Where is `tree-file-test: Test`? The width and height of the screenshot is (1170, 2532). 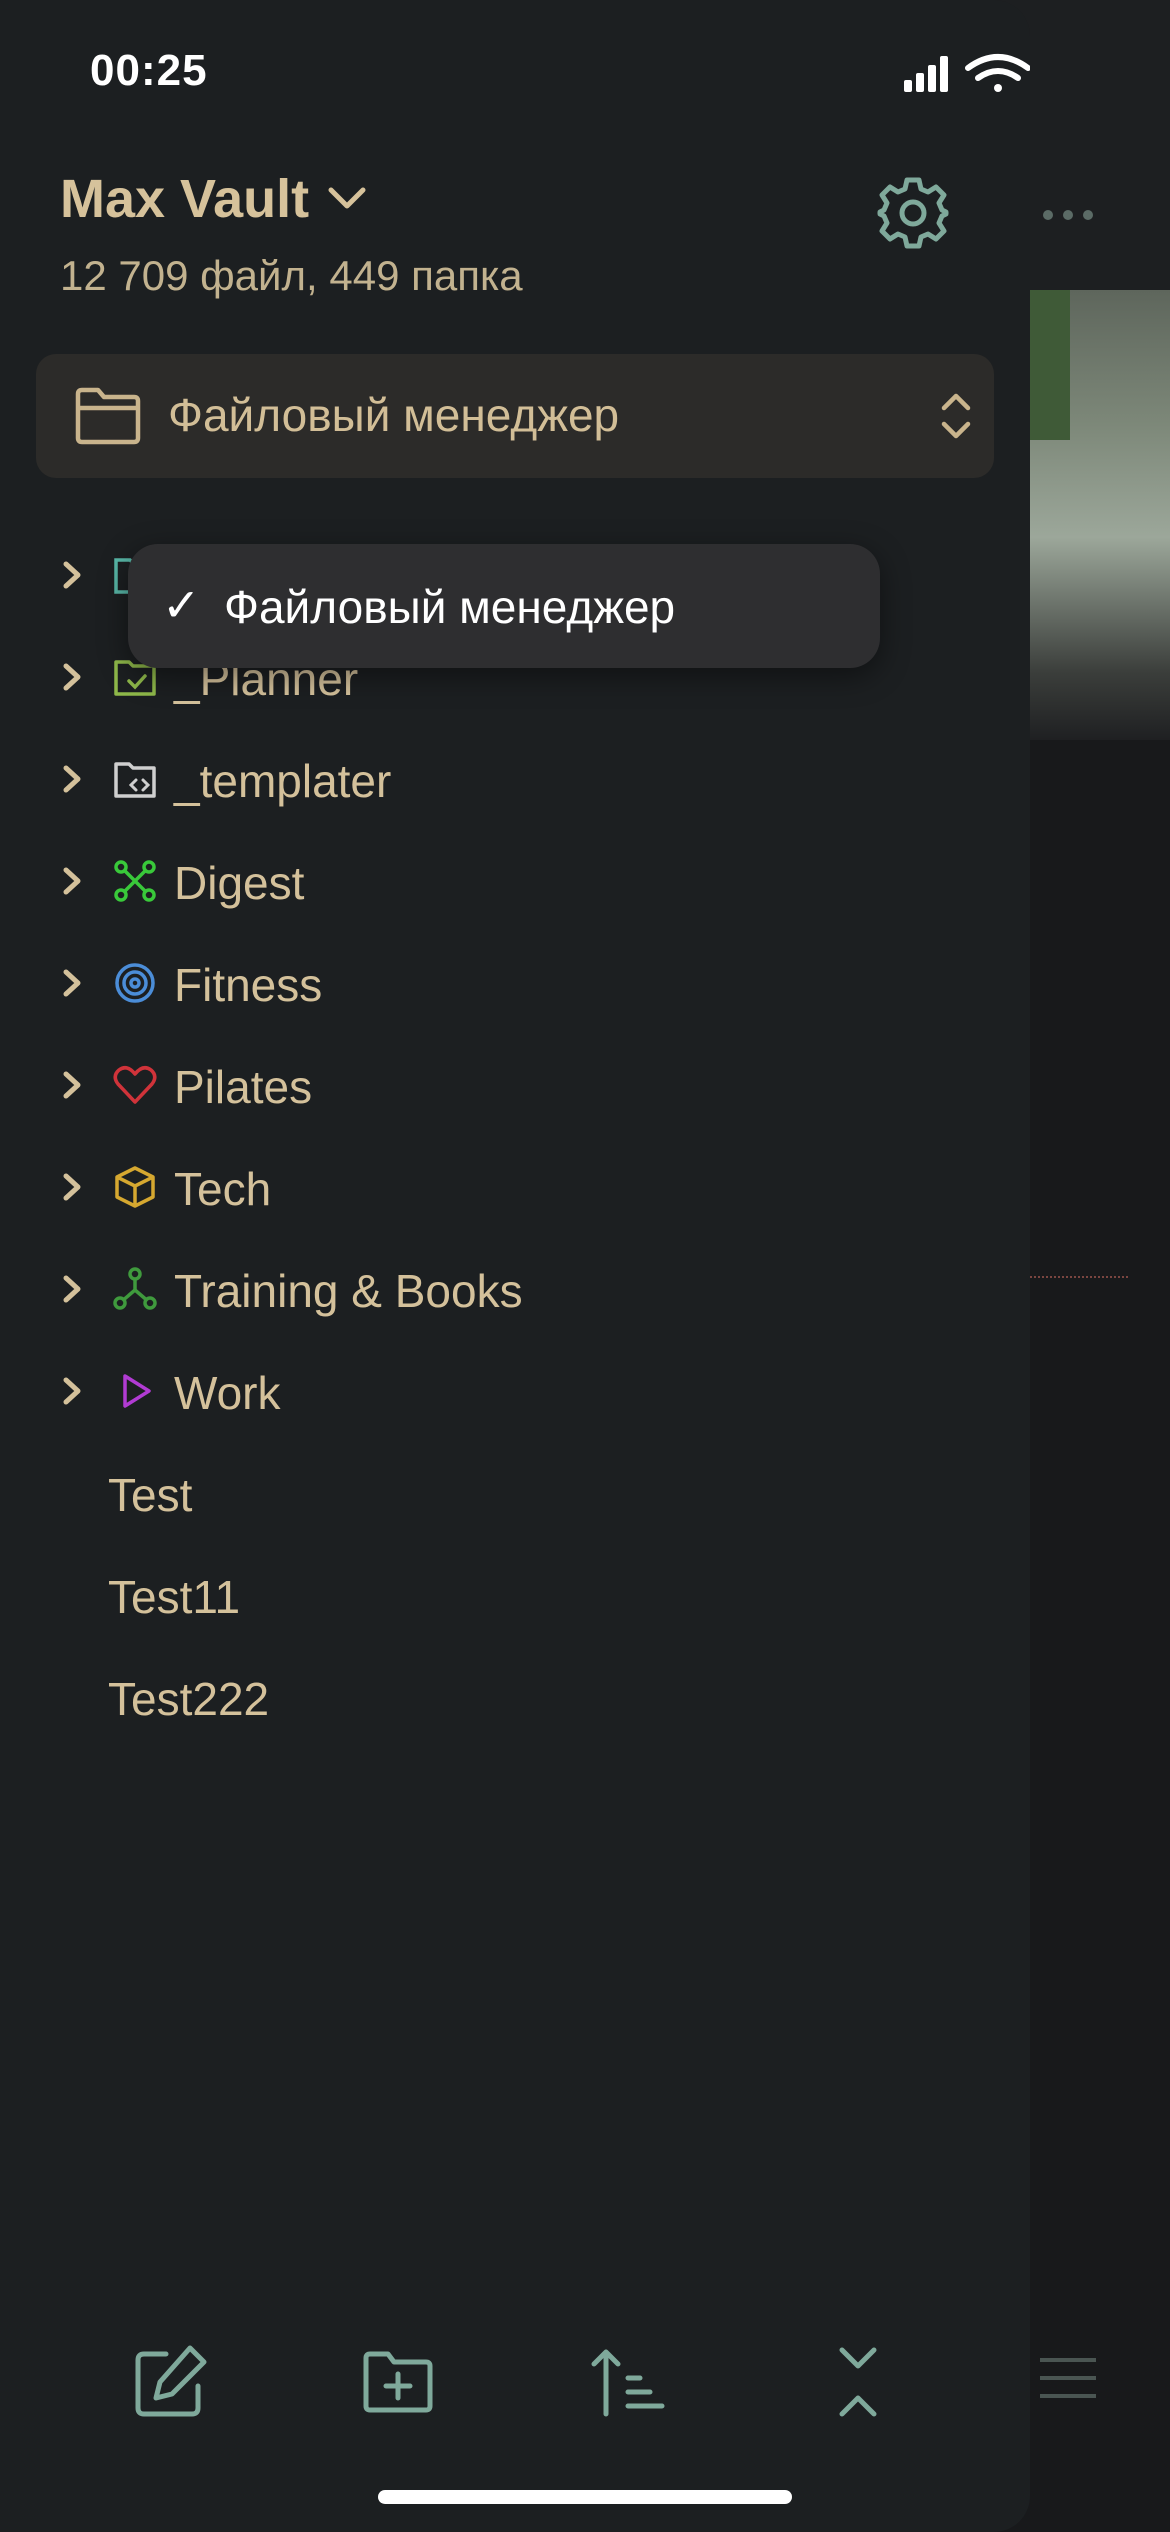
tree-file-test: Test is located at coordinates (515, 1493).